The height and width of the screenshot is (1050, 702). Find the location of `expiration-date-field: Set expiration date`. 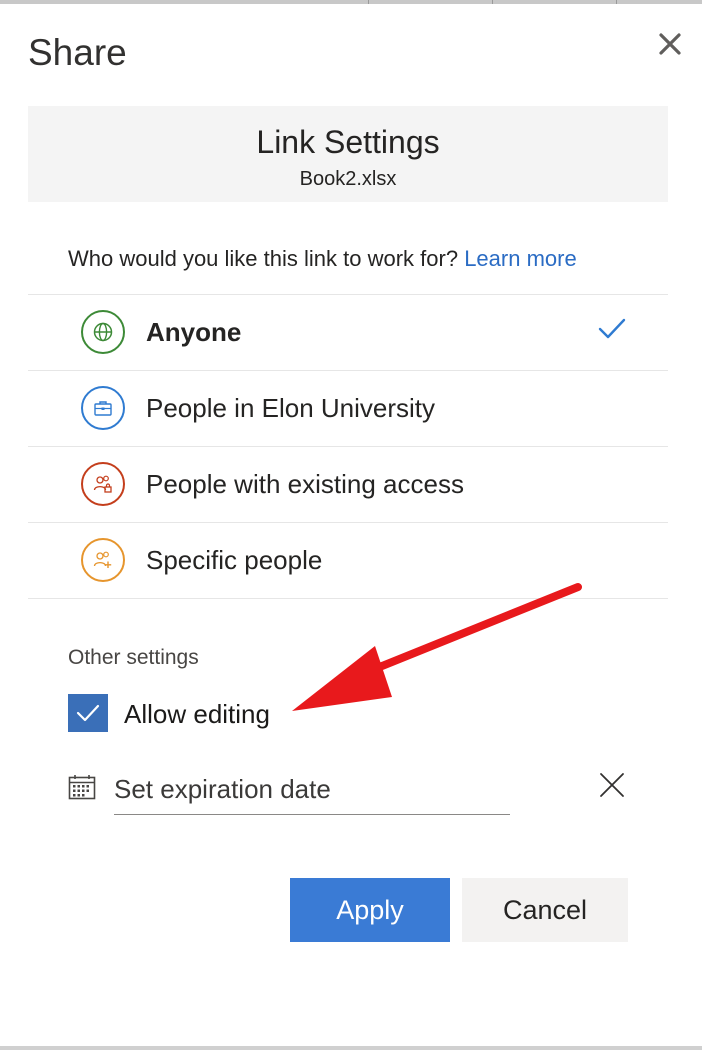

expiration-date-field: Set expiration date is located at coordinates (312, 792).